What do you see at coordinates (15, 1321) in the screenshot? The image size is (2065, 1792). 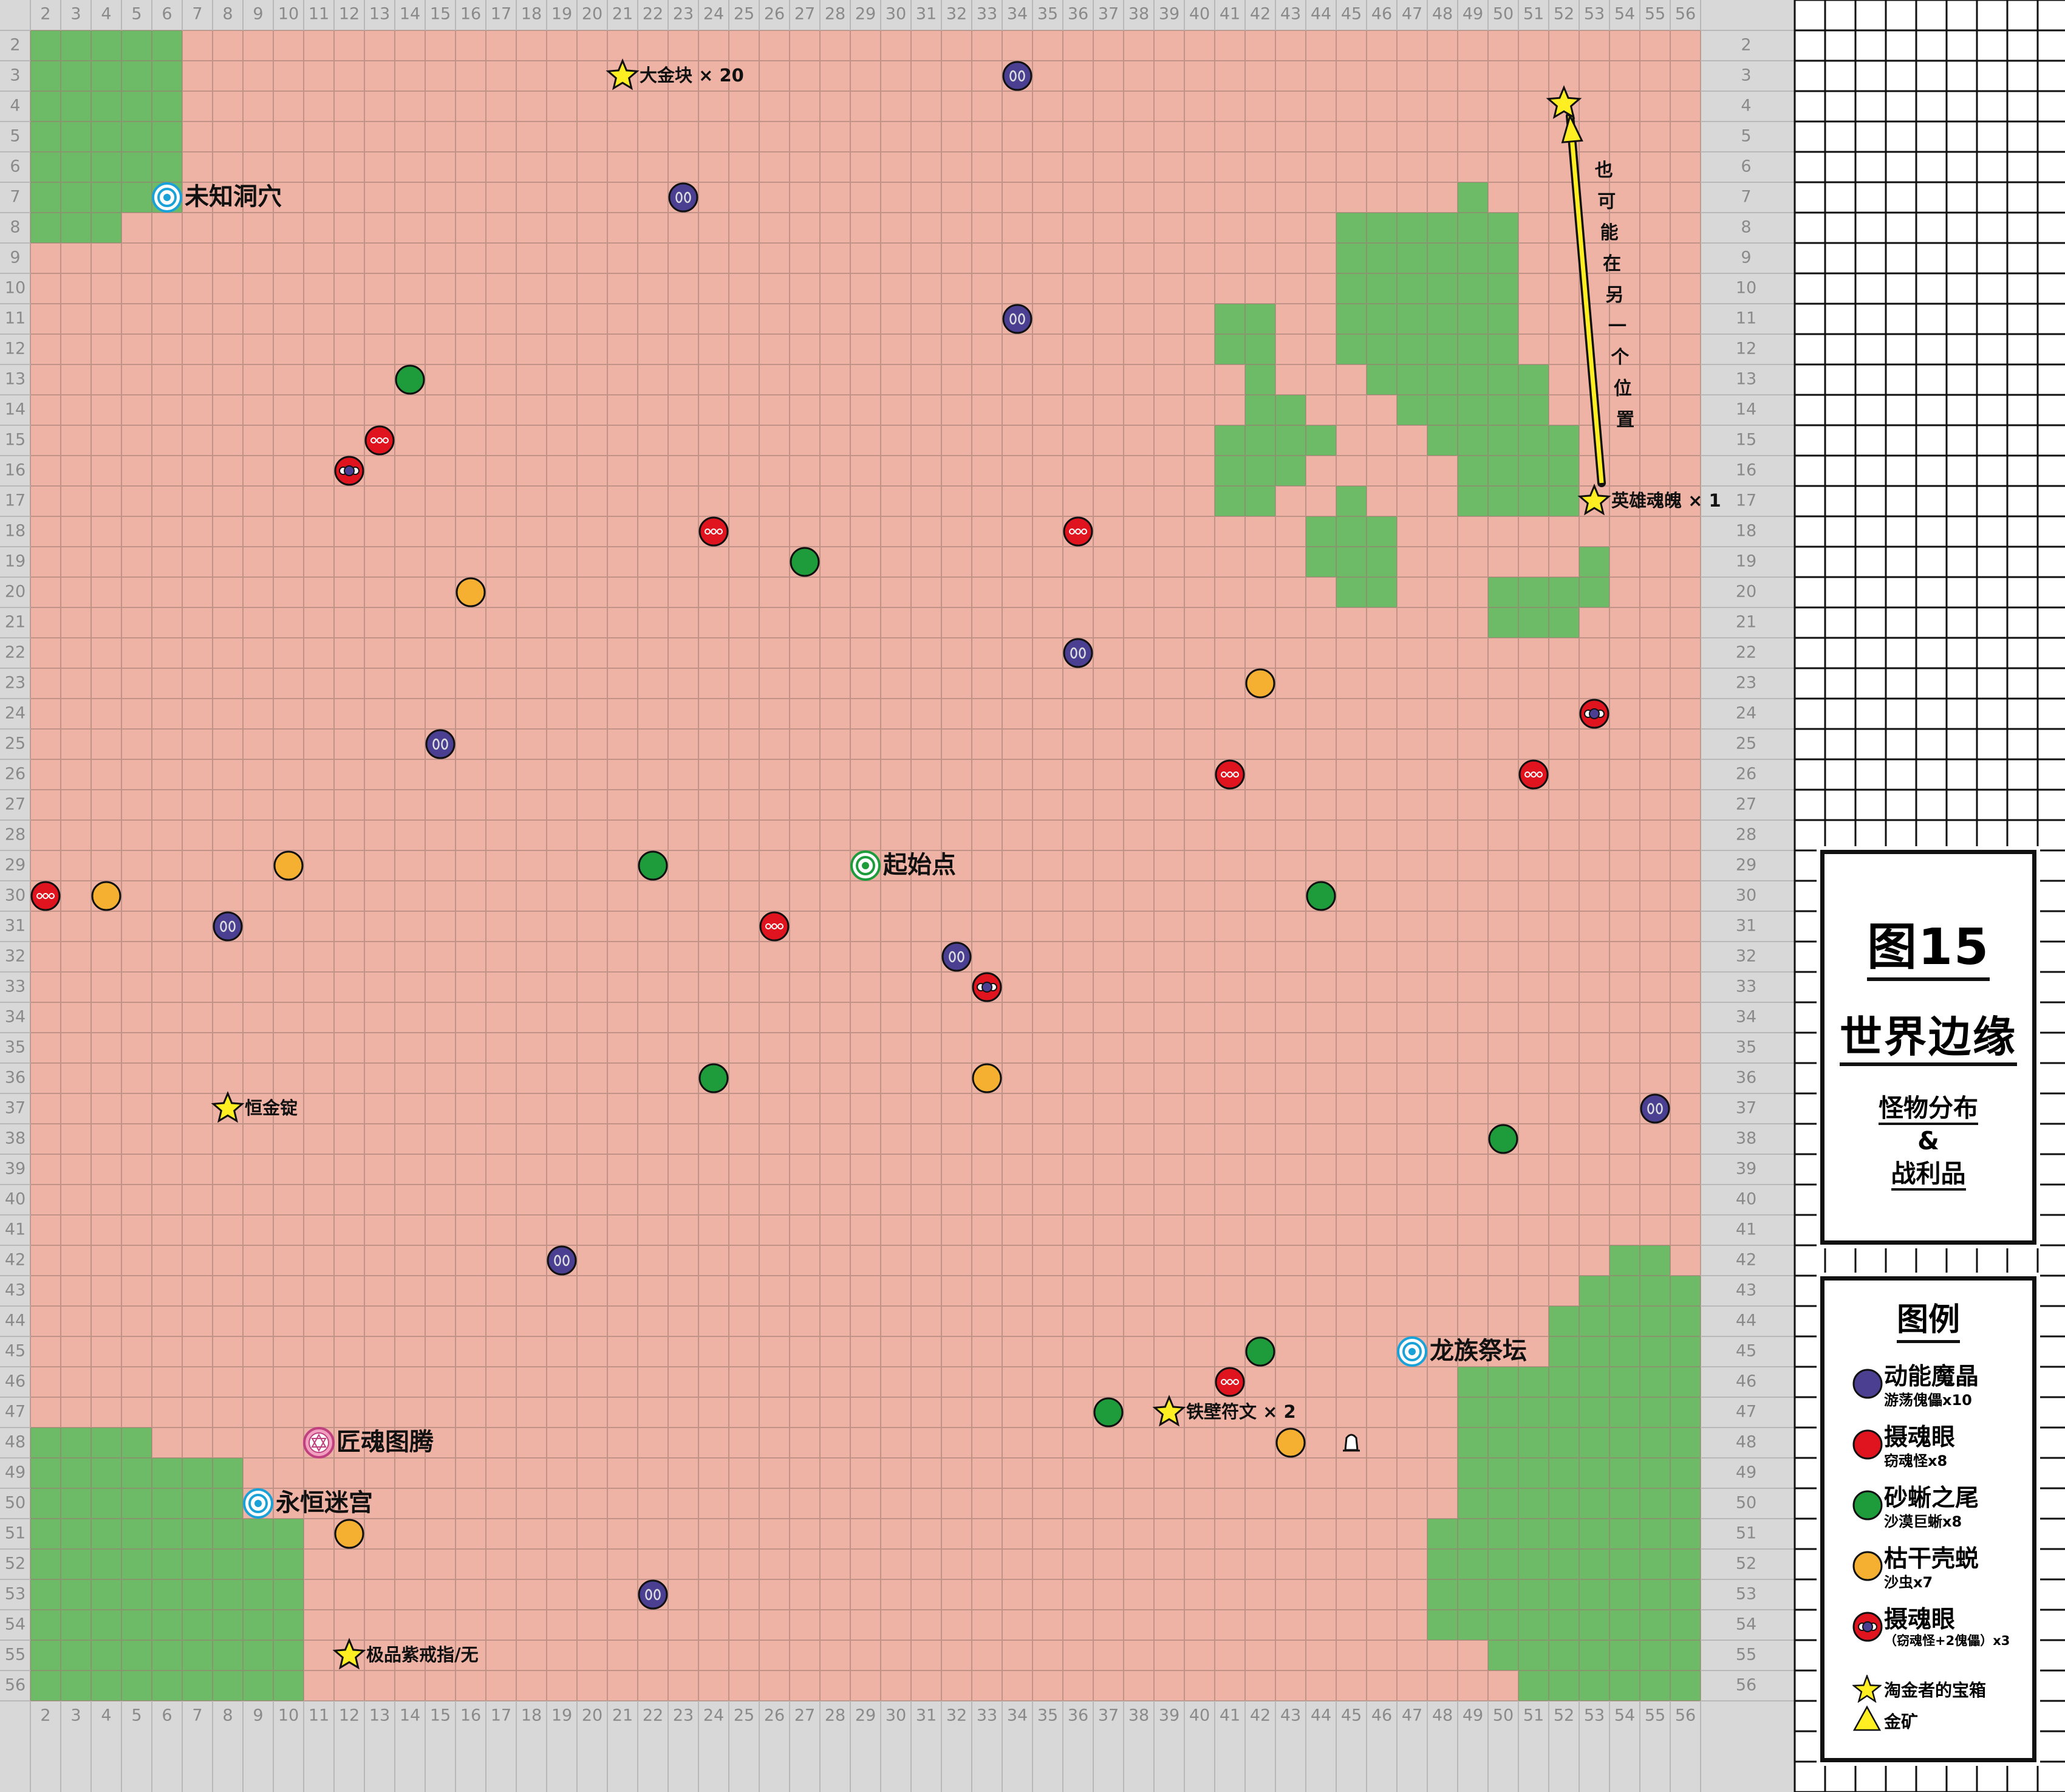 I see `row-label: 44` at bounding box center [15, 1321].